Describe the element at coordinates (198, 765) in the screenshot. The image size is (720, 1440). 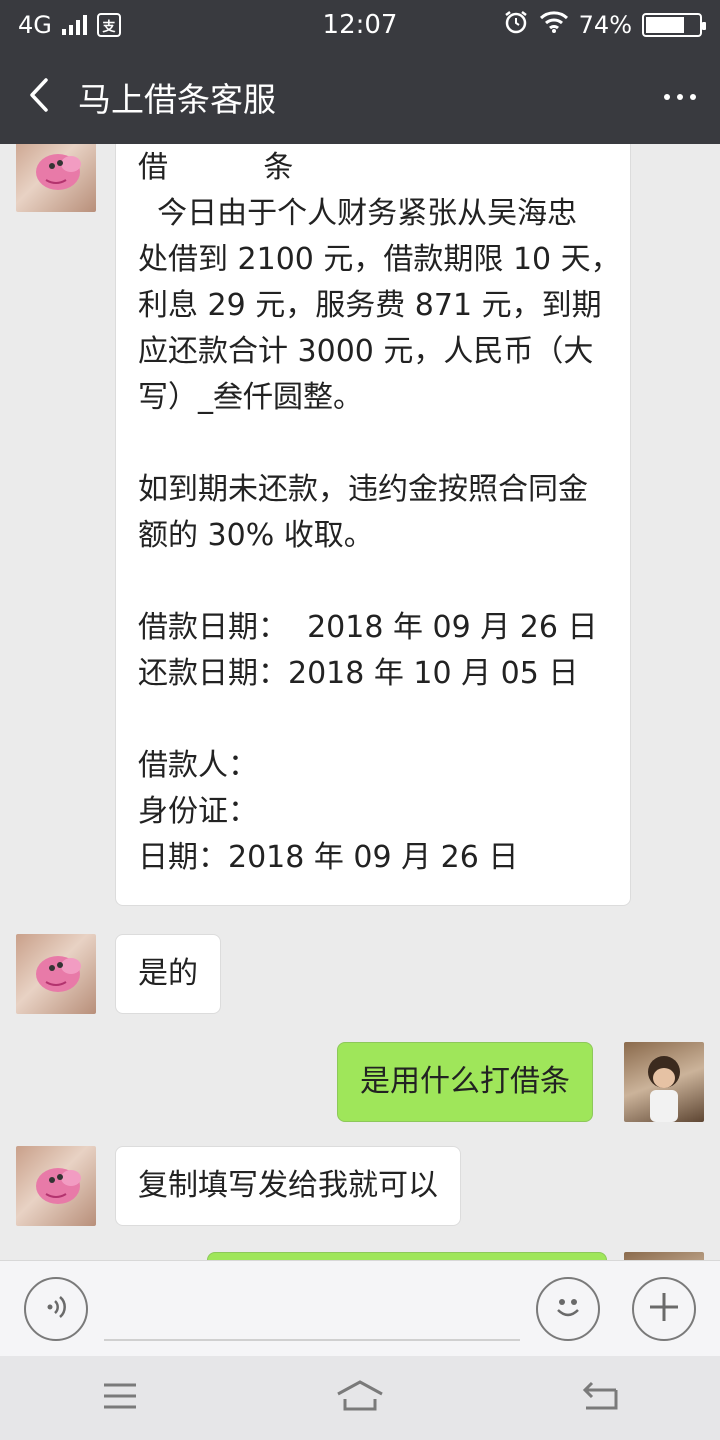
I see `message-line: 借款人：` at that location.